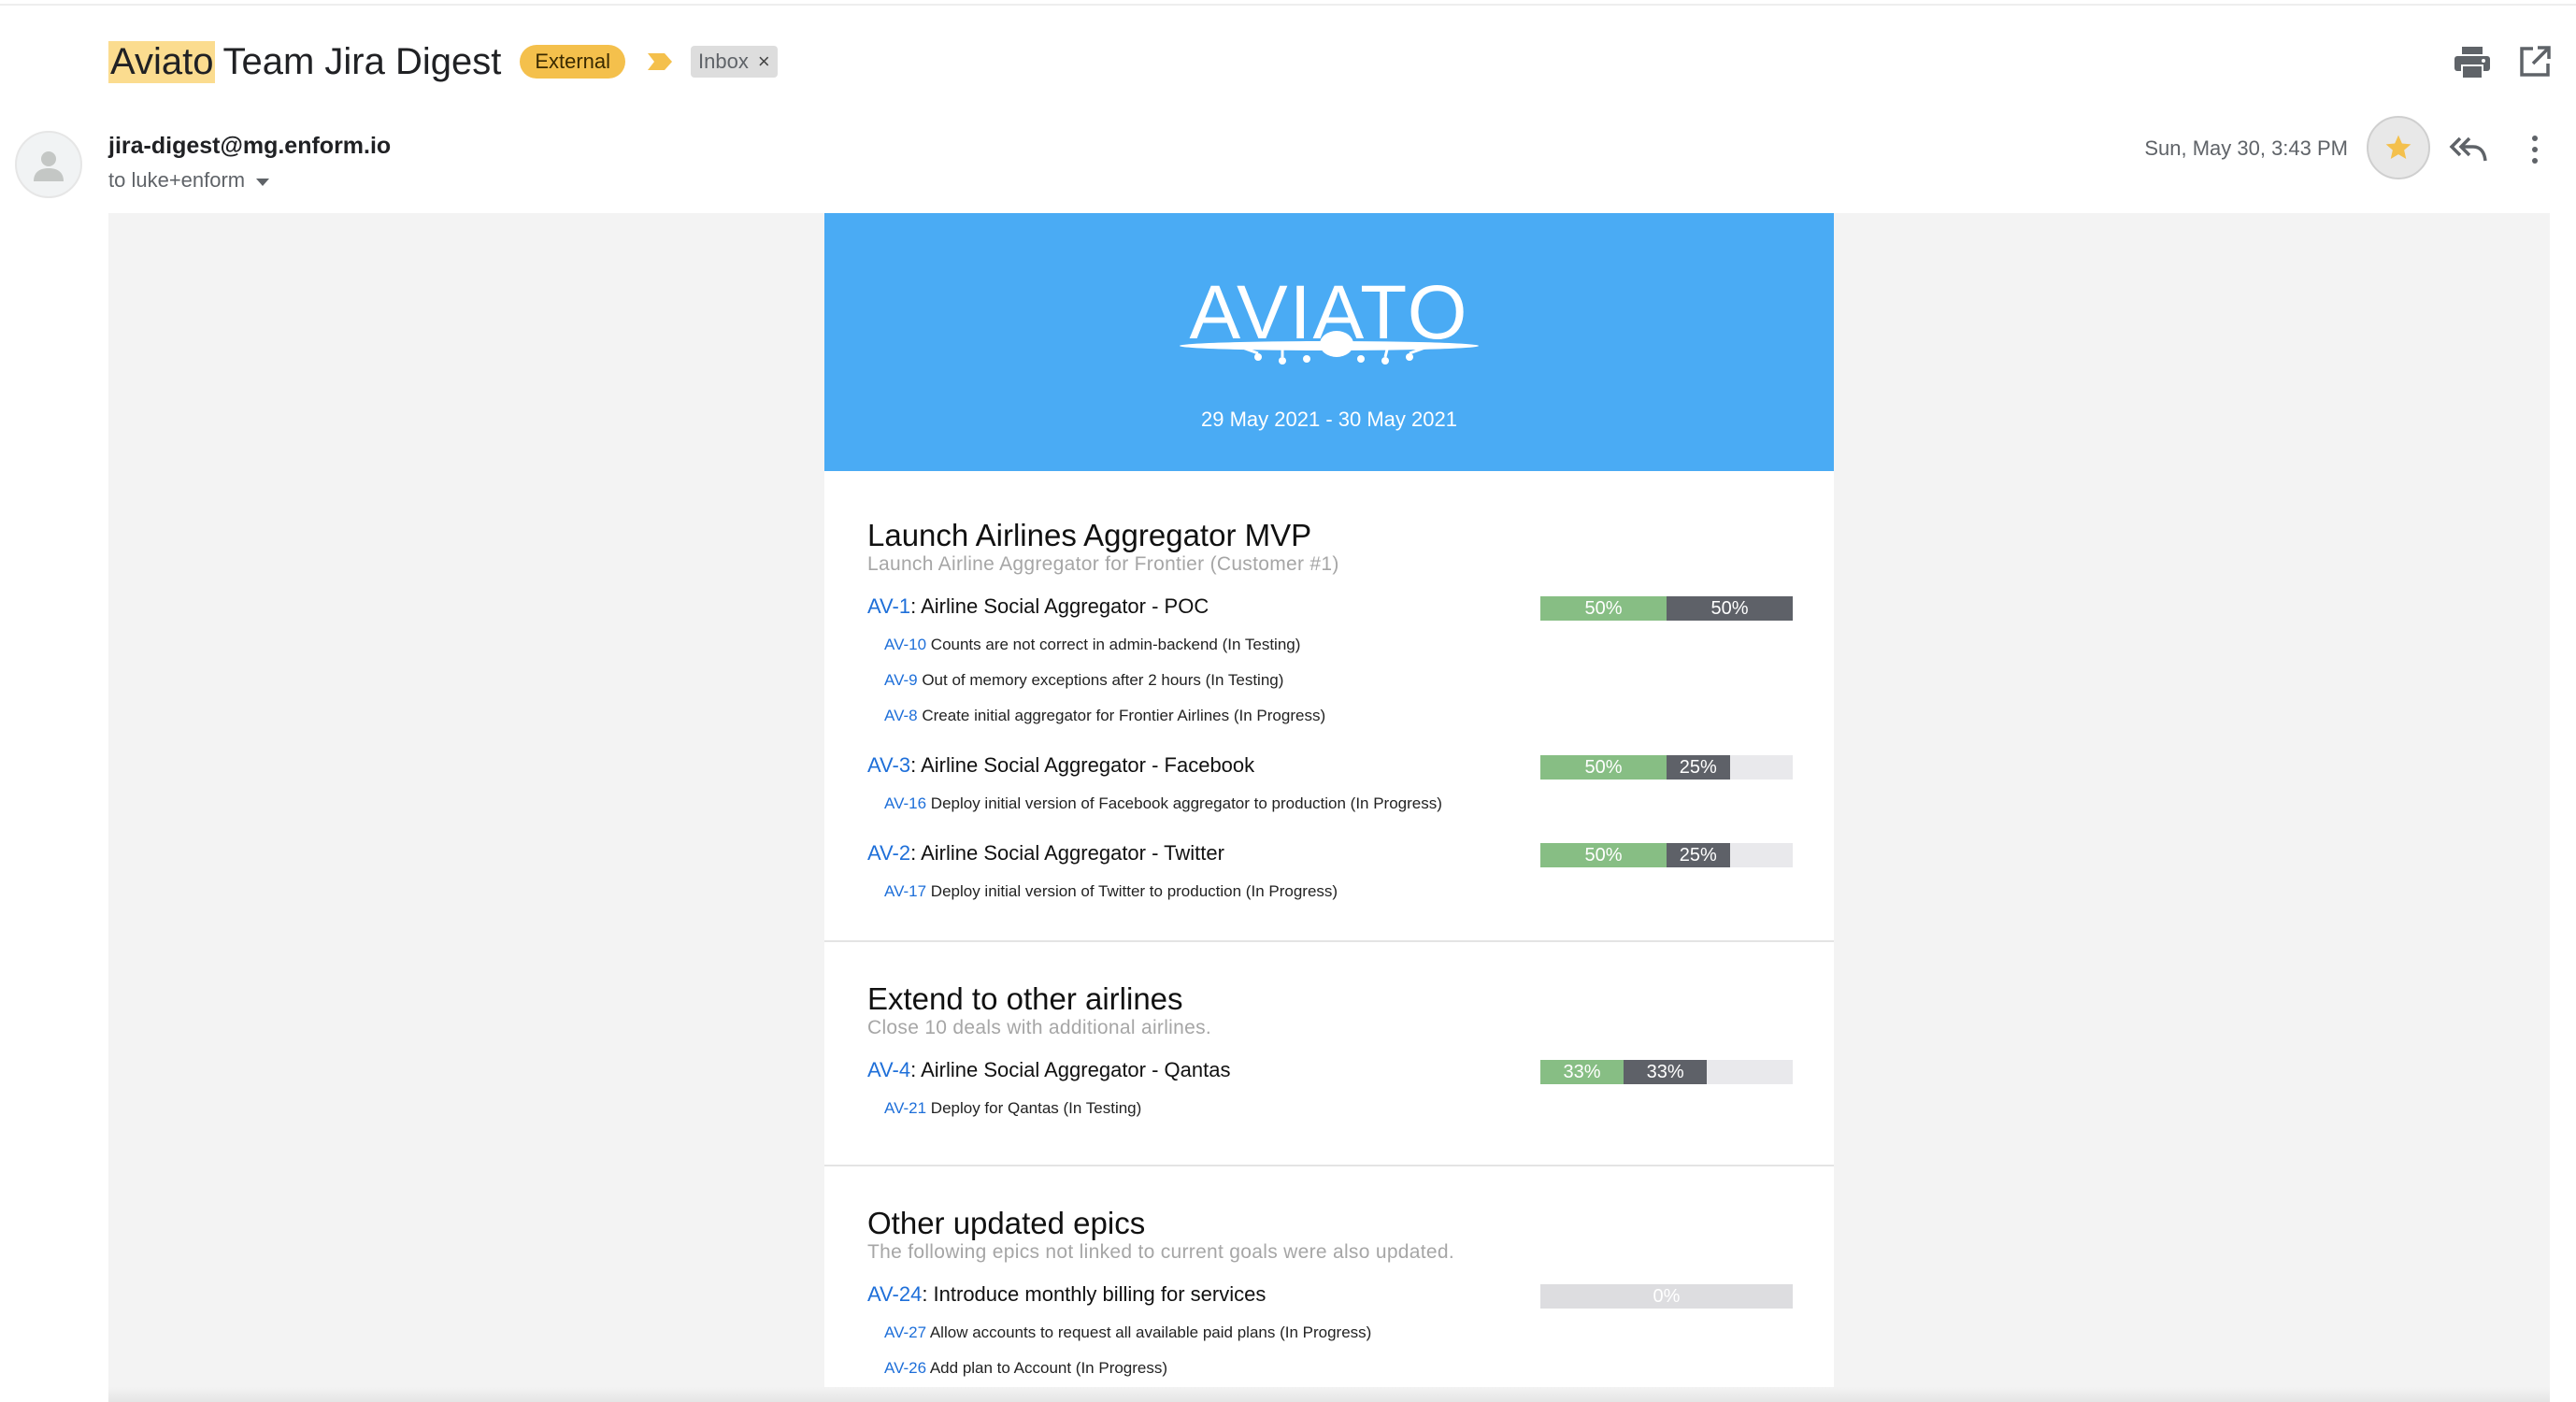 The width and height of the screenshot is (2576, 1402). I want to click on email-date: Sun, May 30, 3:43 PM, so click(2246, 148).